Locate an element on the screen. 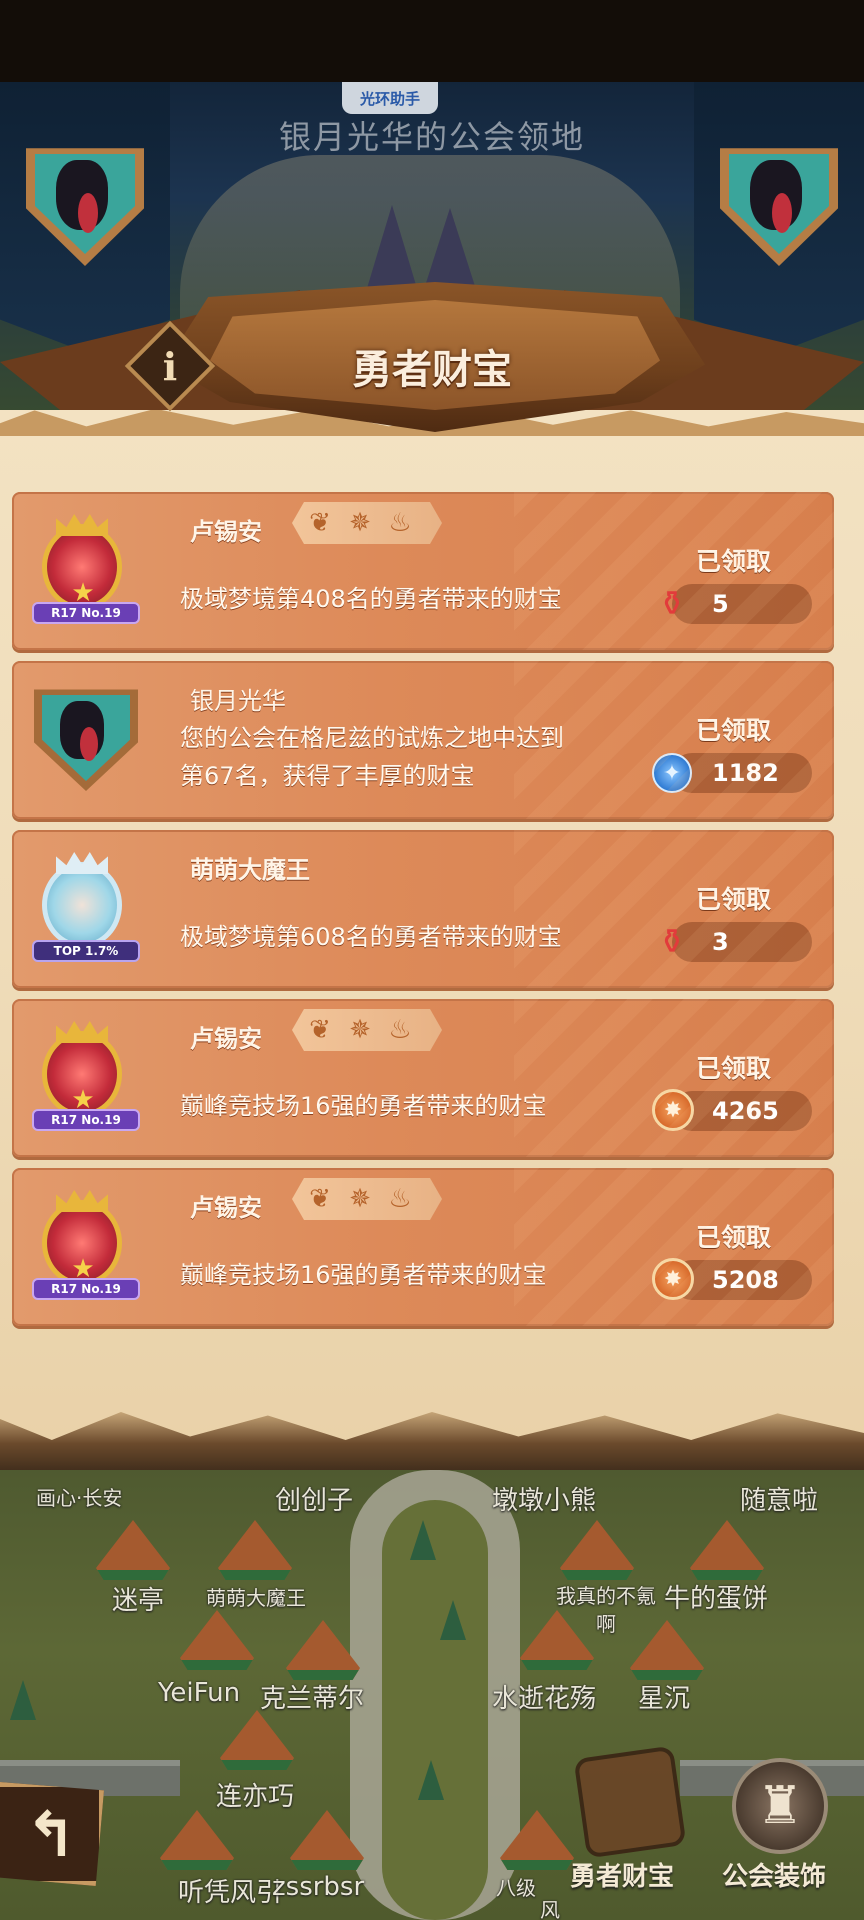  member-name-label: 听凭风引 is located at coordinates (230, 1893).